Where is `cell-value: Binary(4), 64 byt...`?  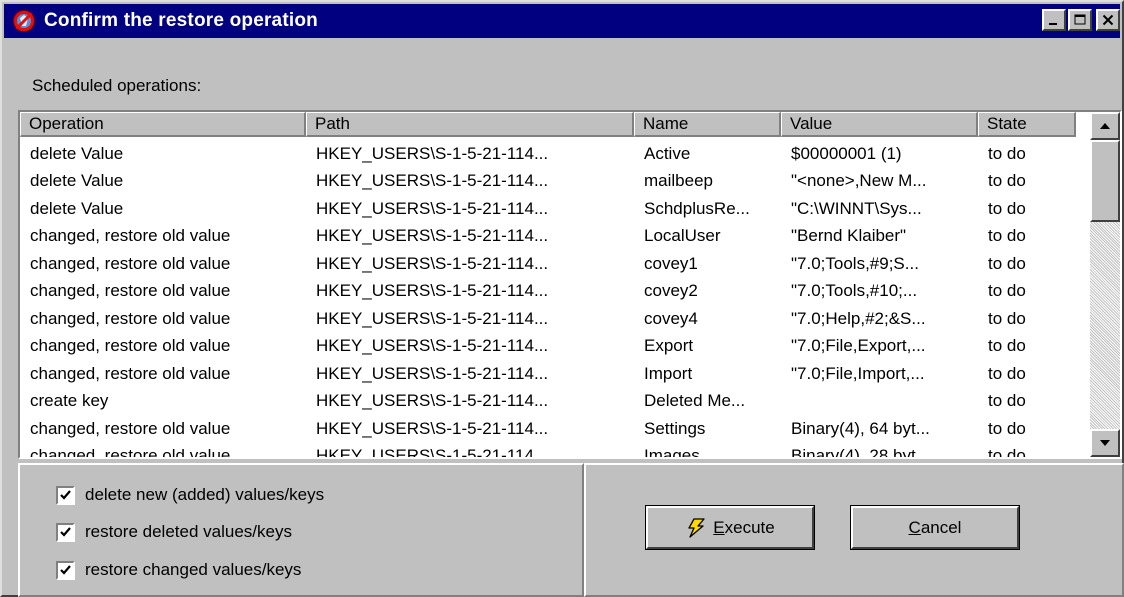 cell-value: Binary(4), 64 byt... is located at coordinates (860, 428).